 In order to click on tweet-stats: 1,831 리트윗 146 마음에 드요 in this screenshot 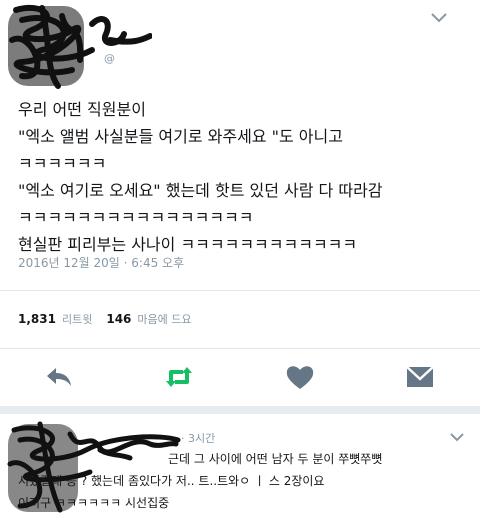, I will do `click(112, 319)`.